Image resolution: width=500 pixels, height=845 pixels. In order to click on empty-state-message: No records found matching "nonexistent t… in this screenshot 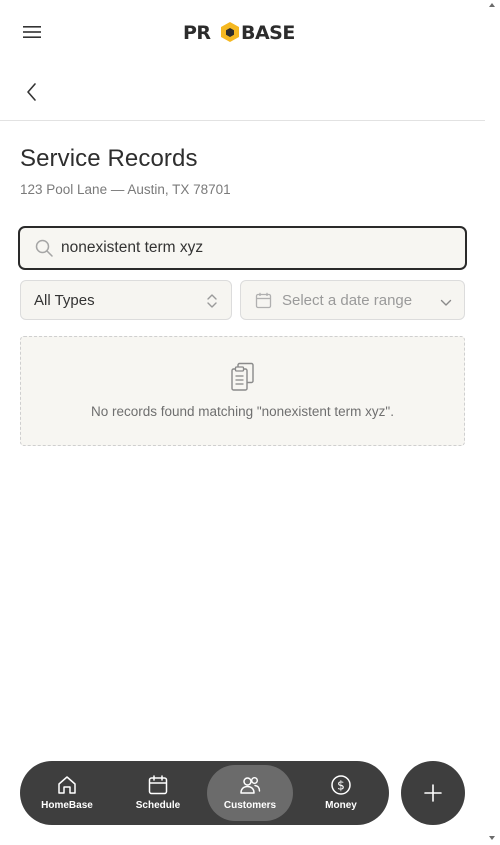, I will do `click(242, 411)`.